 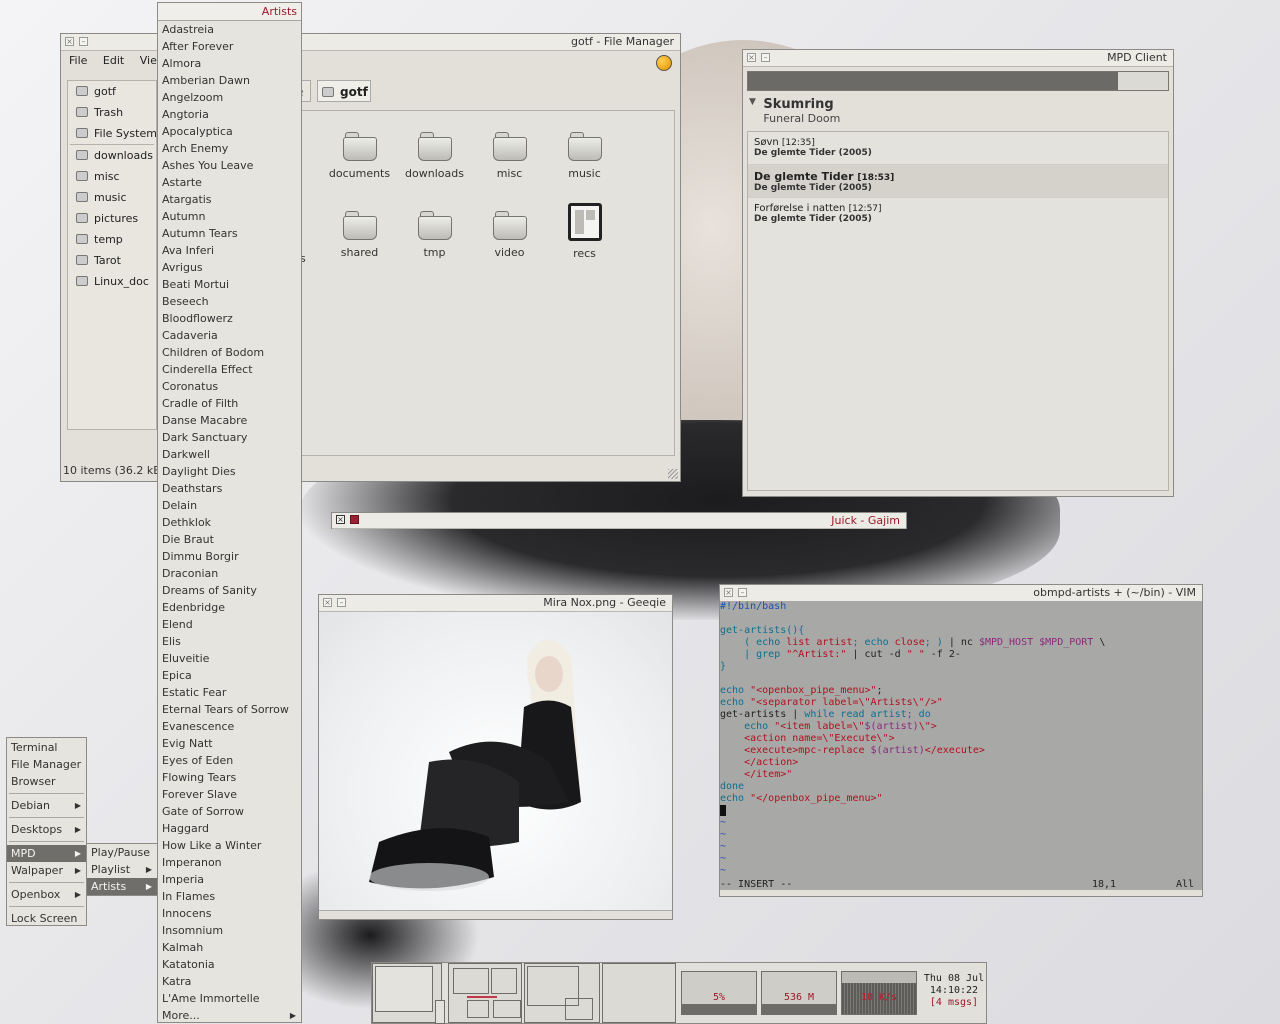 What do you see at coordinates (958, 81) in the screenshot?
I see `song-progress-bar` at bounding box center [958, 81].